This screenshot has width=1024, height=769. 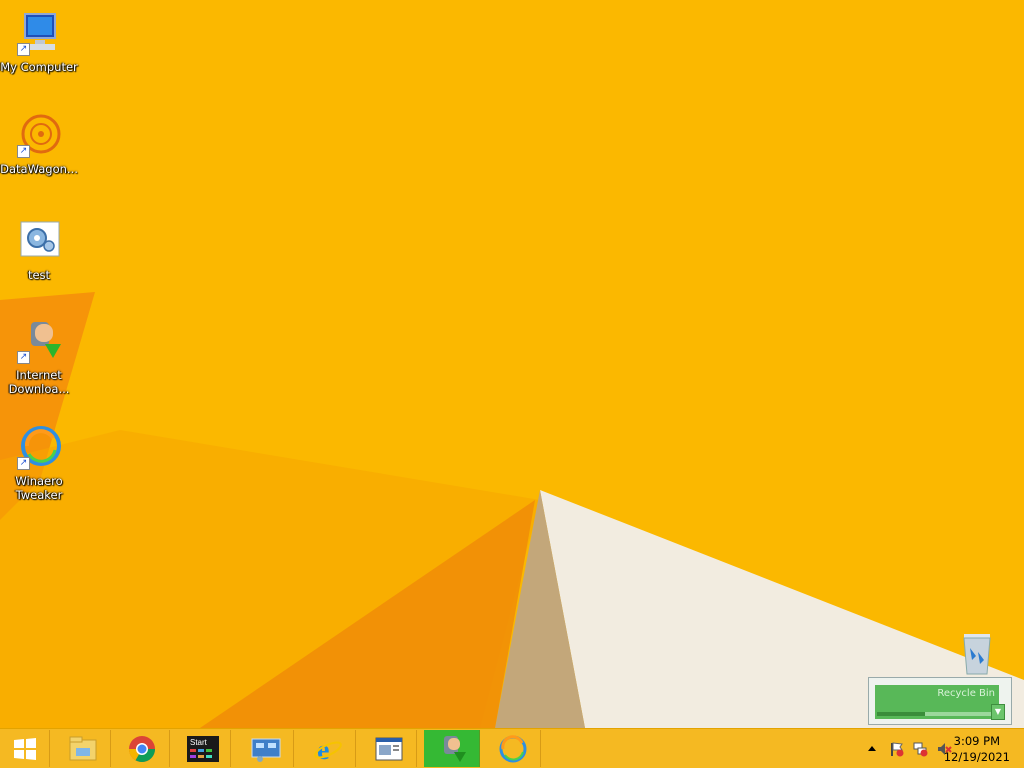 I want to click on desktop-icon-winaero-tweaker: ↗ Winaero Tweaker, so click(x=39, y=463).